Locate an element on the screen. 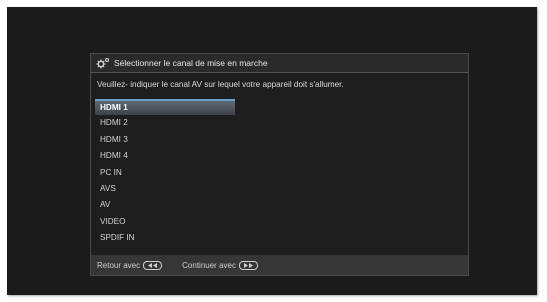 Image resolution: width=547 pixels, height=302 pixels. channel-item-video: VIDEO is located at coordinates (165, 222).